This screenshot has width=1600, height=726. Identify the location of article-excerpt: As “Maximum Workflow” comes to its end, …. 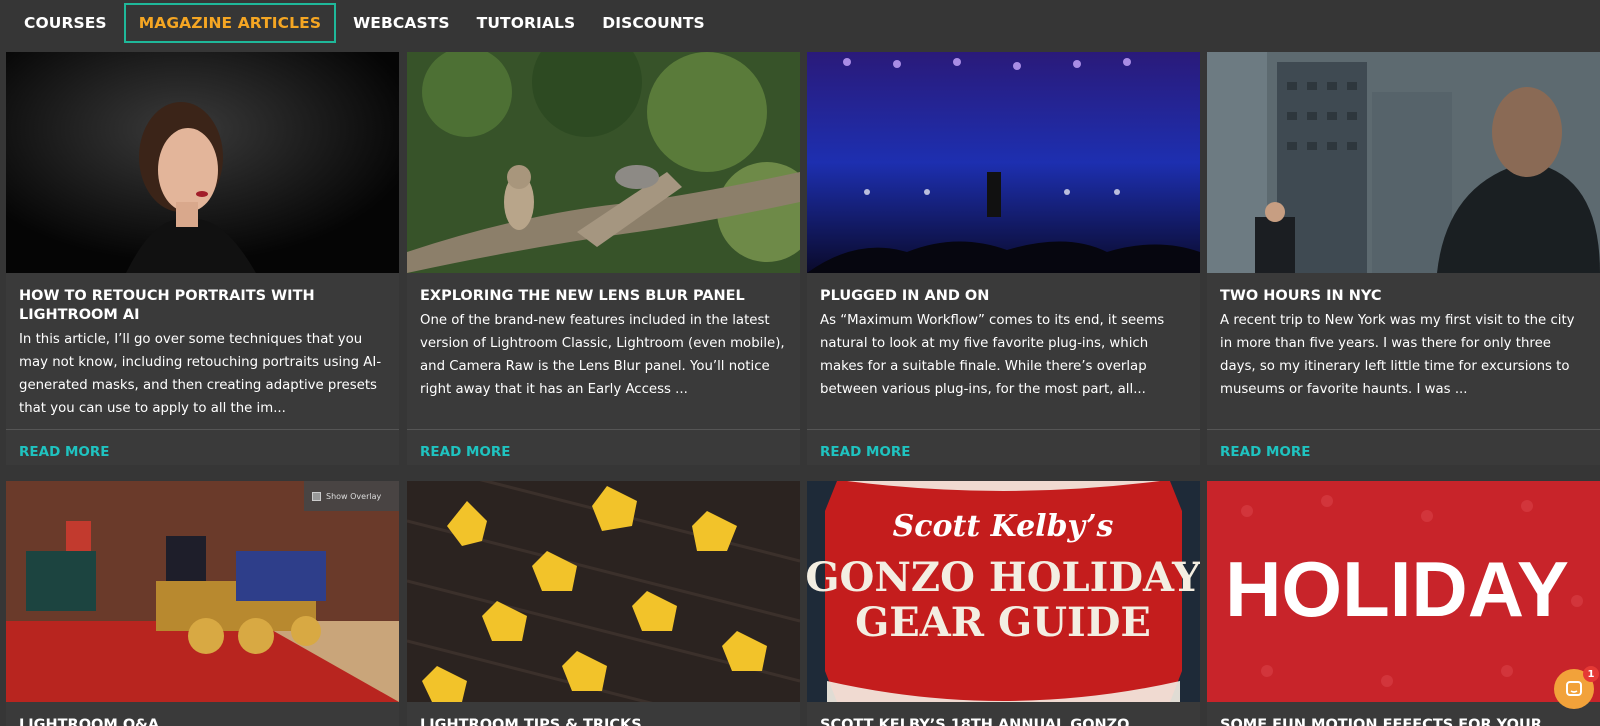
(992, 355).